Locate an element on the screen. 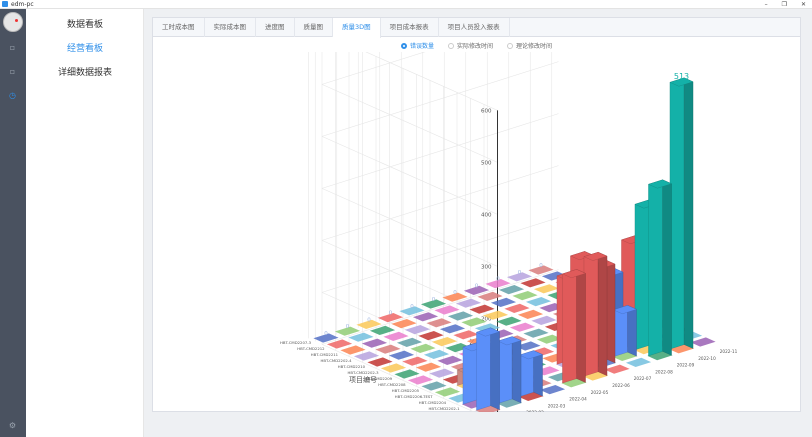  radio-dot-icon is located at coordinates (451, 45).